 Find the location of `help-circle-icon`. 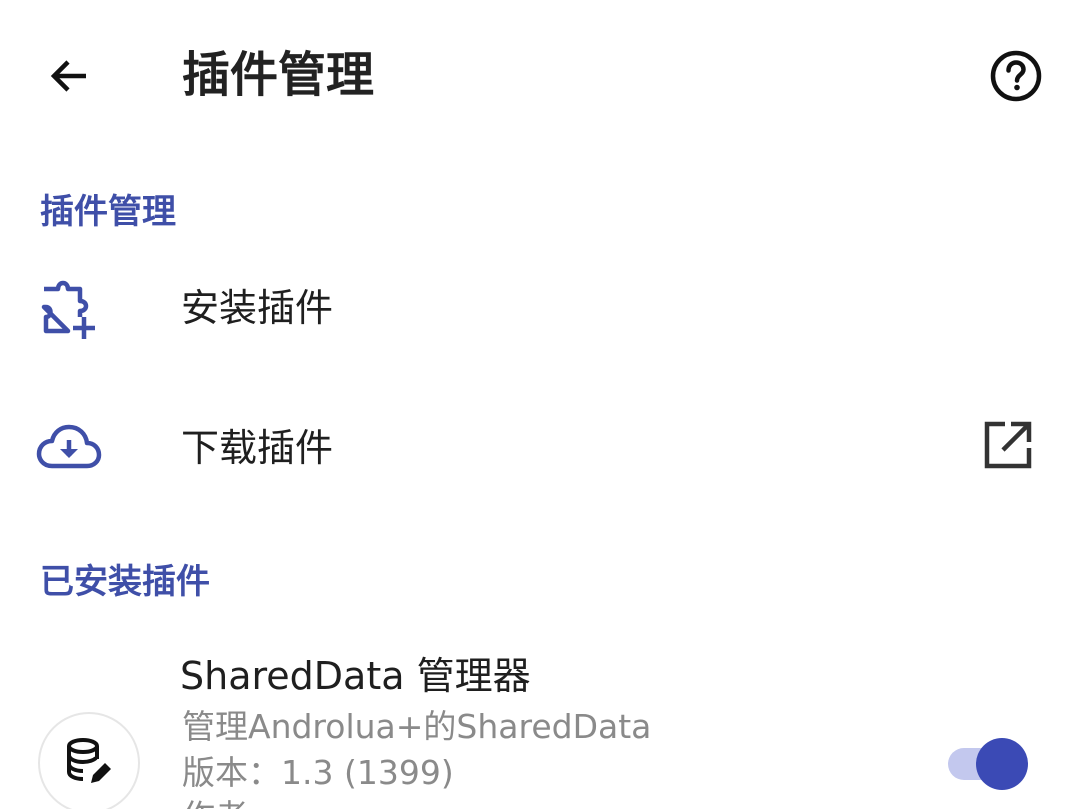

help-circle-icon is located at coordinates (1016, 76).